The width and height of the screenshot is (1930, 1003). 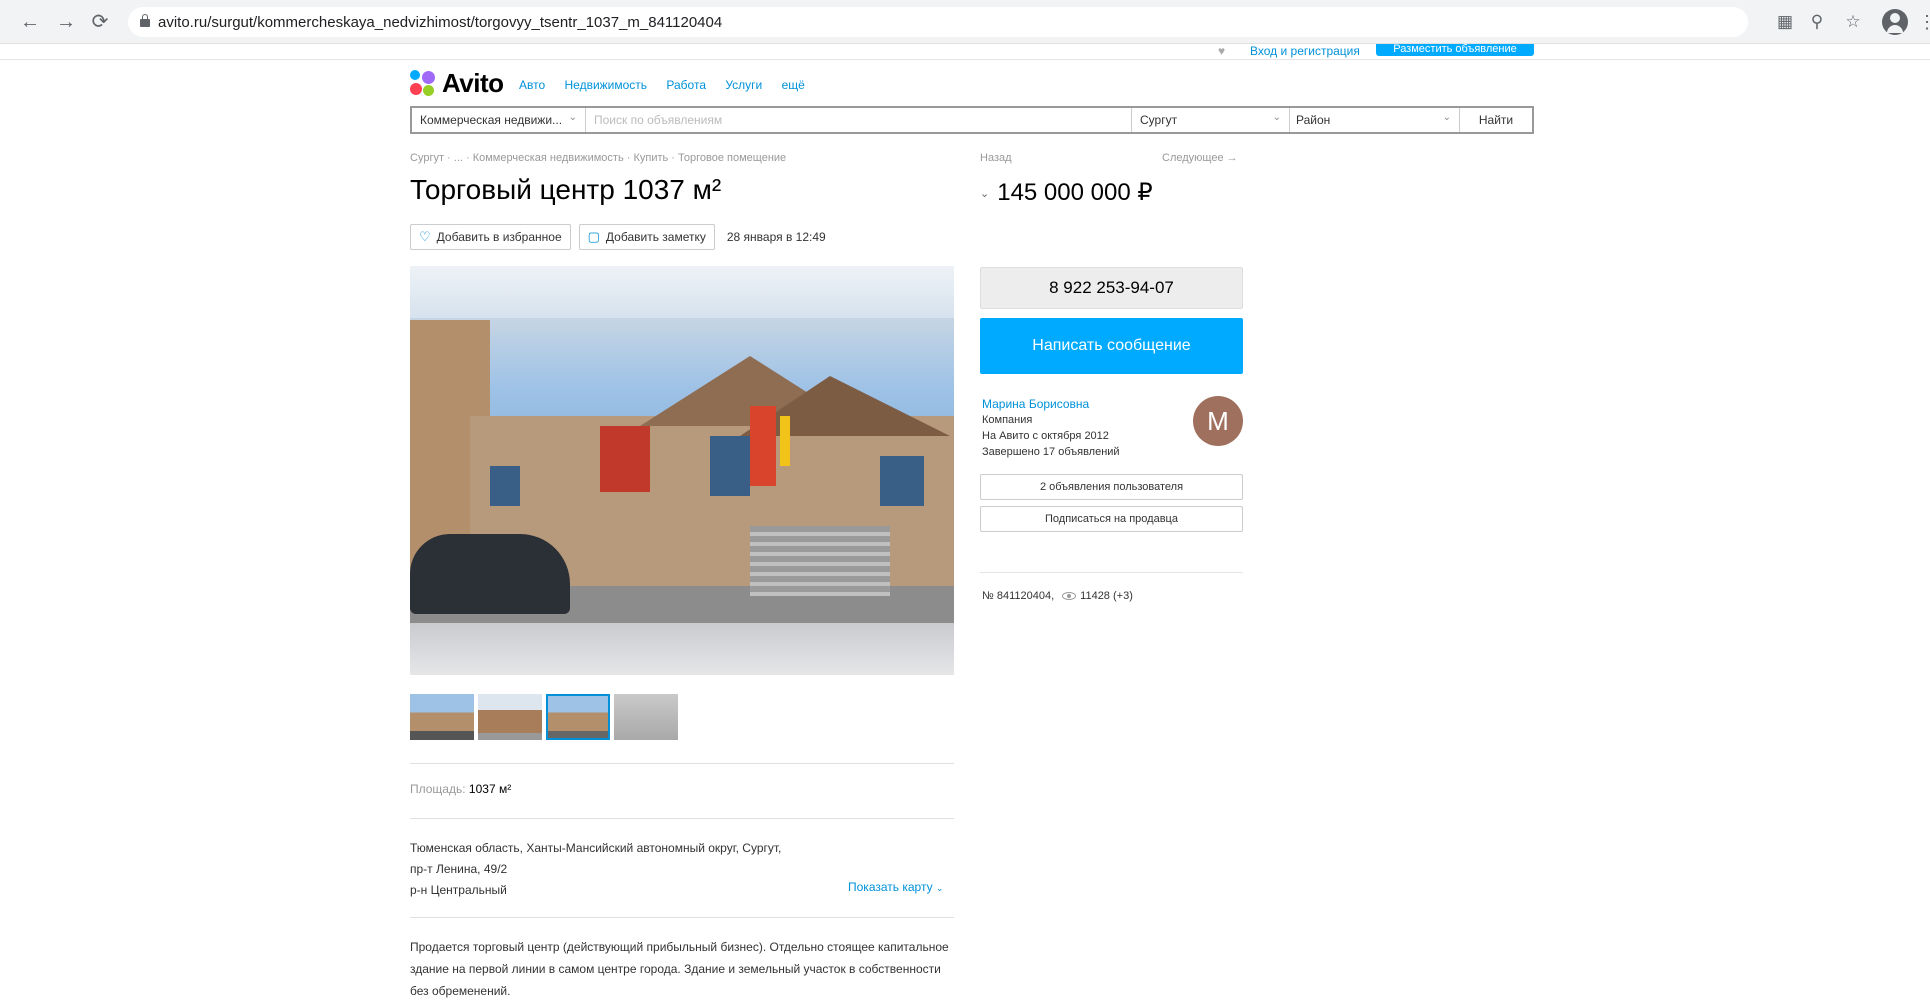 What do you see at coordinates (532, 85) in the screenshot?
I see `nav-auto: Авто` at bounding box center [532, 85].